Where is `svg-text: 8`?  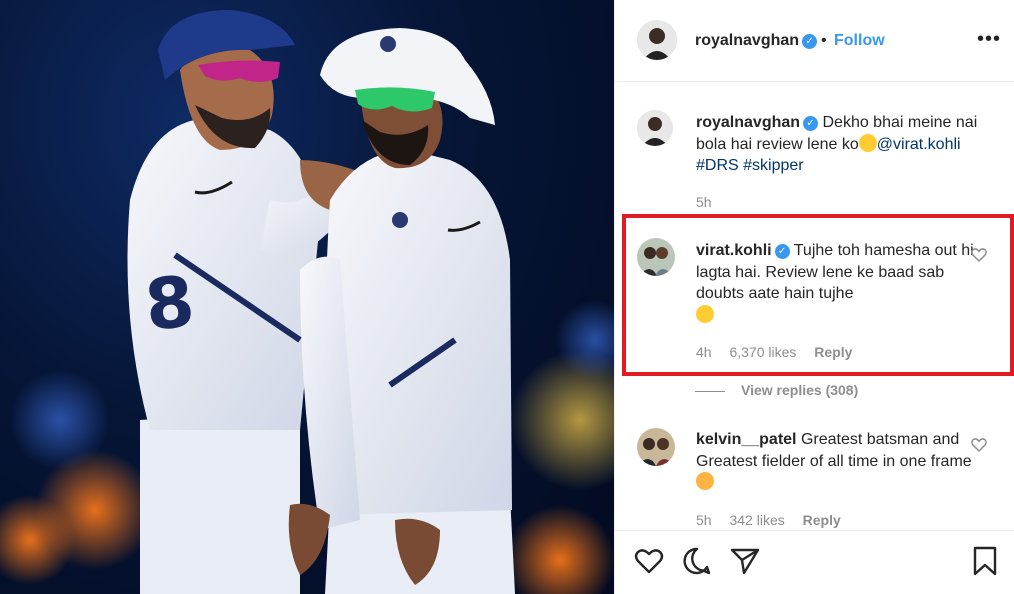
svg-text: 8 is located at coordinates (169, 303).